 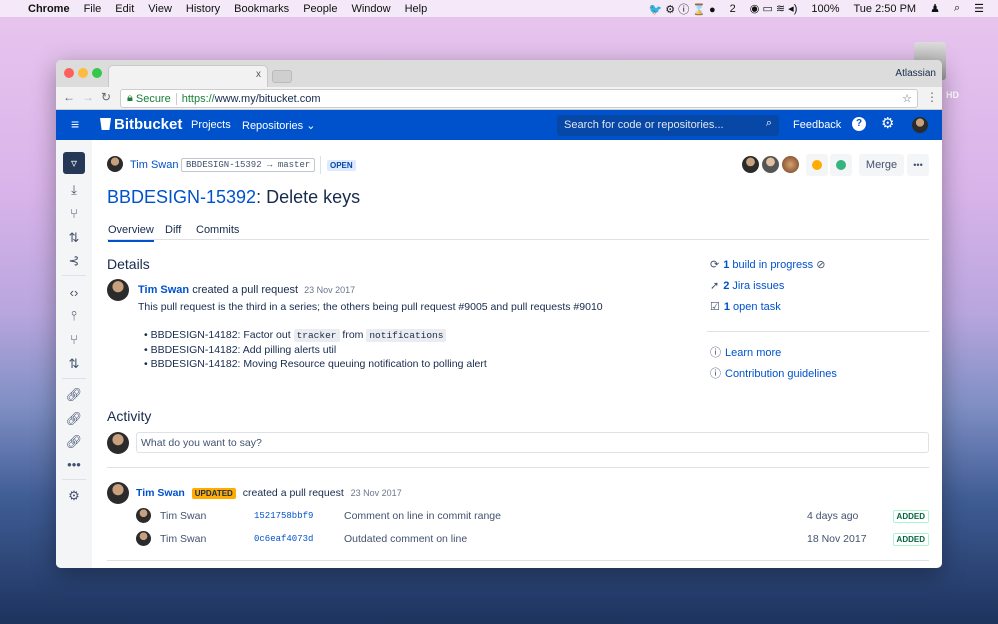 What do you see at coordinates (74, 261) in the screenshot?
I see `compare-icon: ⊰` at bounding box center [74, 261].